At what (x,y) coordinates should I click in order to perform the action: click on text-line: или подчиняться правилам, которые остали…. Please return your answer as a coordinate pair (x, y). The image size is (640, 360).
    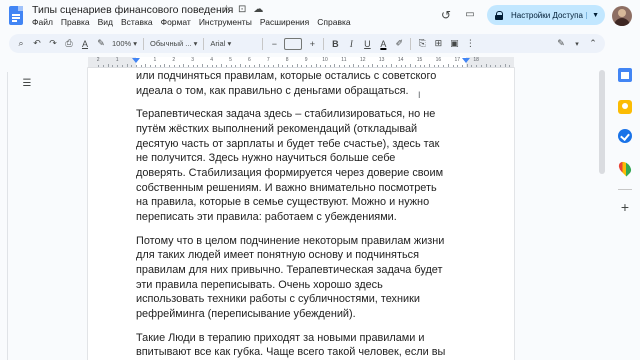
    Looking at the image, I should click on (298, 76).